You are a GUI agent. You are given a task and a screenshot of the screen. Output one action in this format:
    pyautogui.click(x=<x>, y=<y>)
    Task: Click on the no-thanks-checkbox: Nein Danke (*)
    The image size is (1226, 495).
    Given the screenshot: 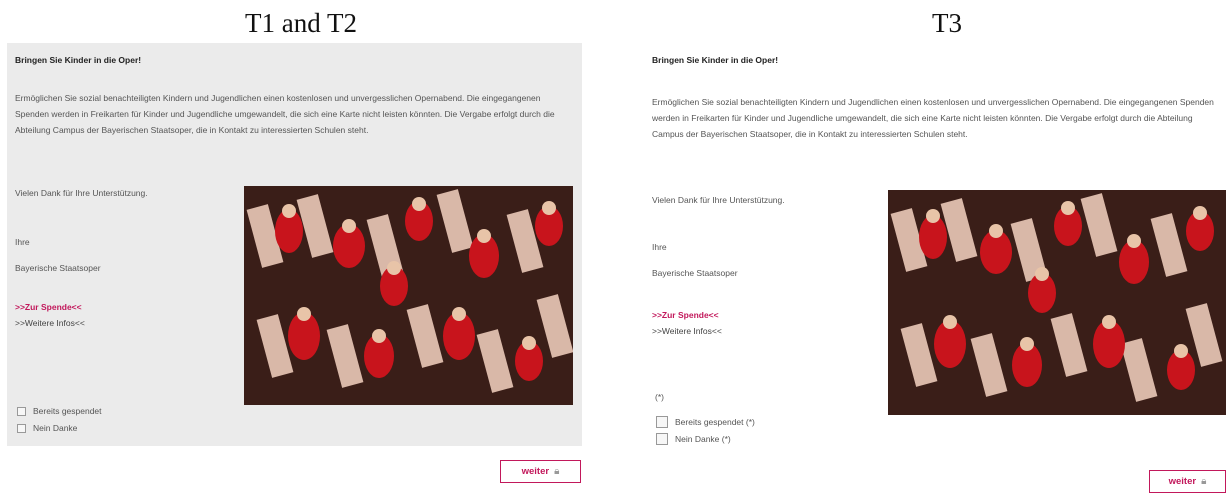 What is the action you would take?
    pyautogui.click(x=693, y=439)
    